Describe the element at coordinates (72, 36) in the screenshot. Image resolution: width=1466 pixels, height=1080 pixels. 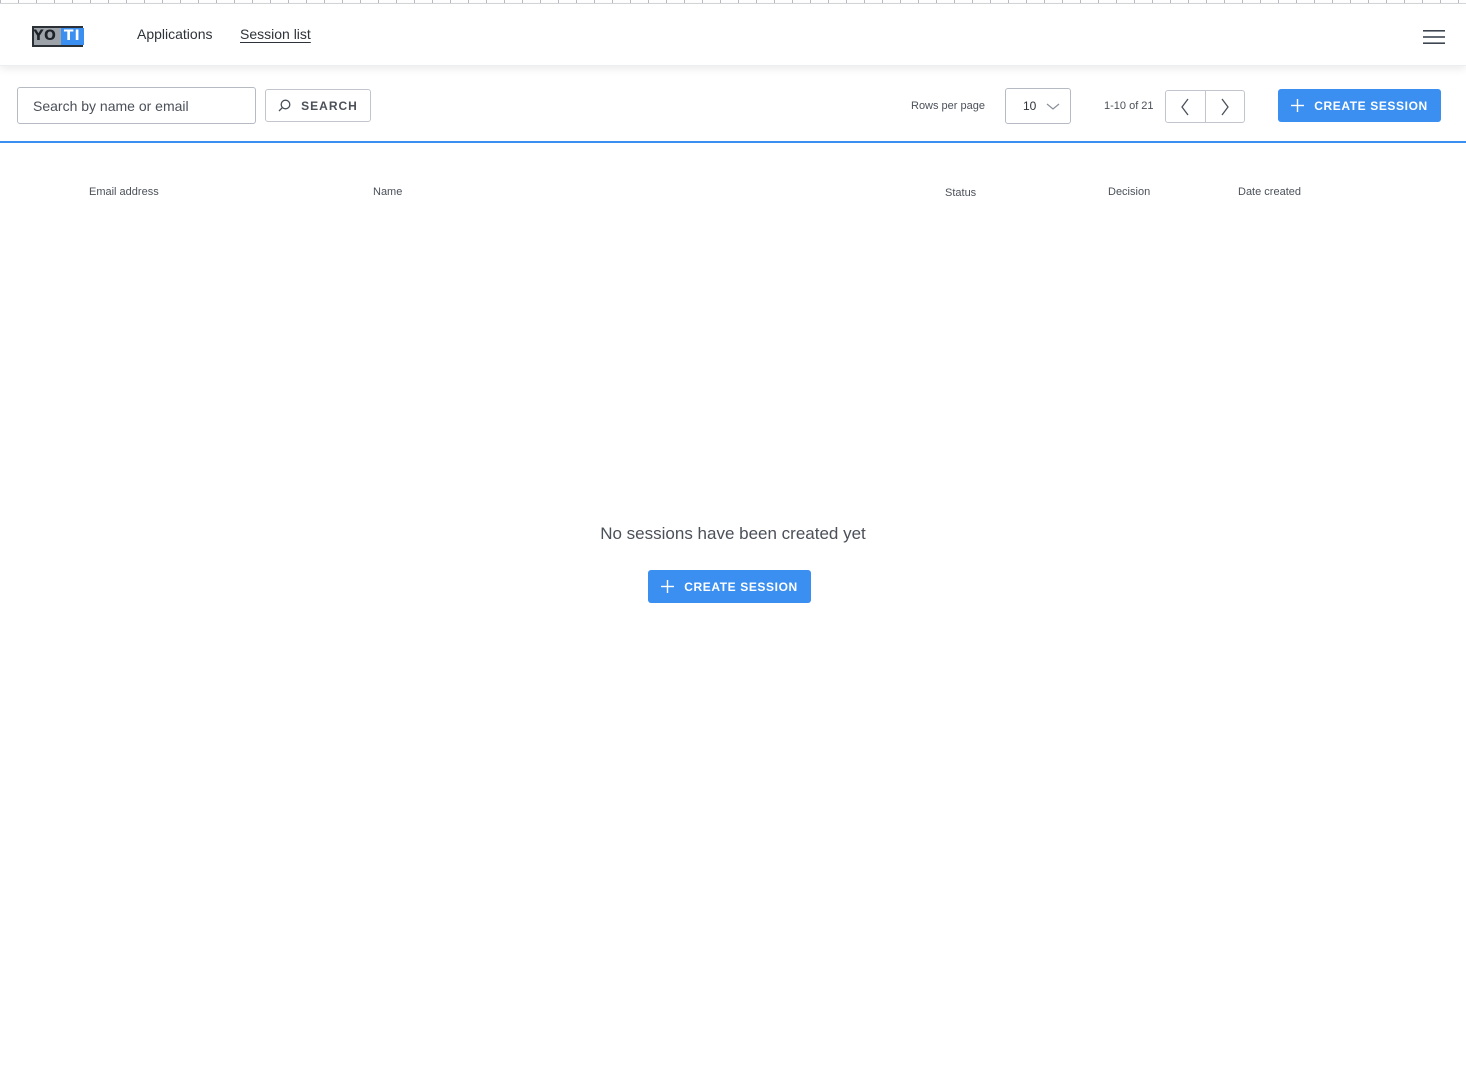
I see `logo-text-right: TI` at that location.